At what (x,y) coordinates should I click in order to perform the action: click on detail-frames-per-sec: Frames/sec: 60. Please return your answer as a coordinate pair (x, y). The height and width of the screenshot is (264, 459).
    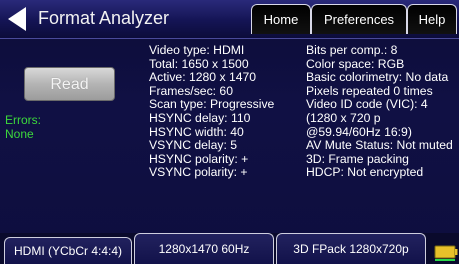
    Looking at the image, I should click on (191, 90).